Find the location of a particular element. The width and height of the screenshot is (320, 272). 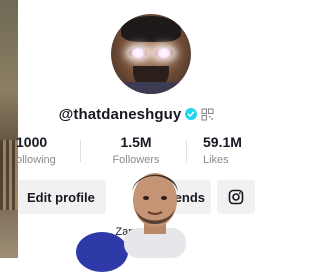

stat-likes: 59.1M Likes is located at coordinates (222, 150).